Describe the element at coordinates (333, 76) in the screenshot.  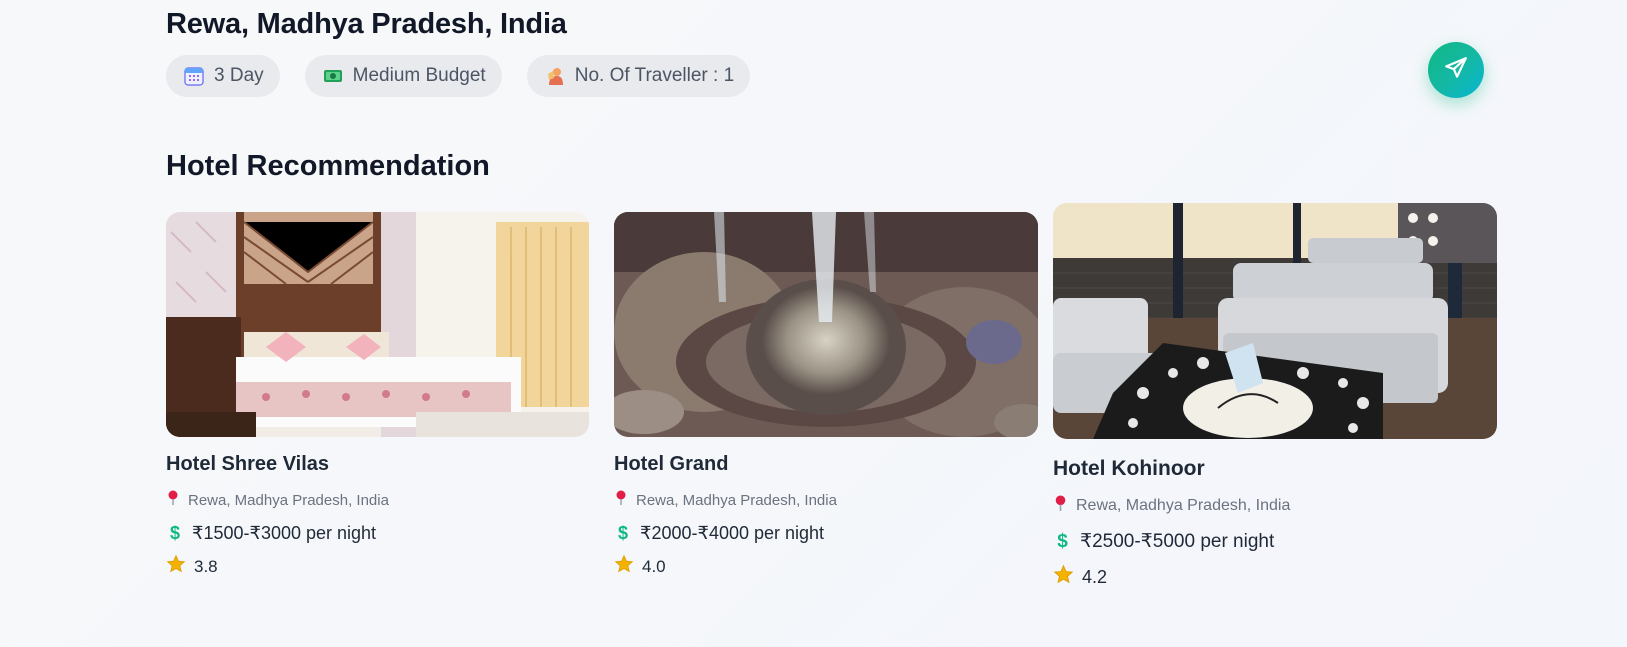
I see `money-icon` at that location.